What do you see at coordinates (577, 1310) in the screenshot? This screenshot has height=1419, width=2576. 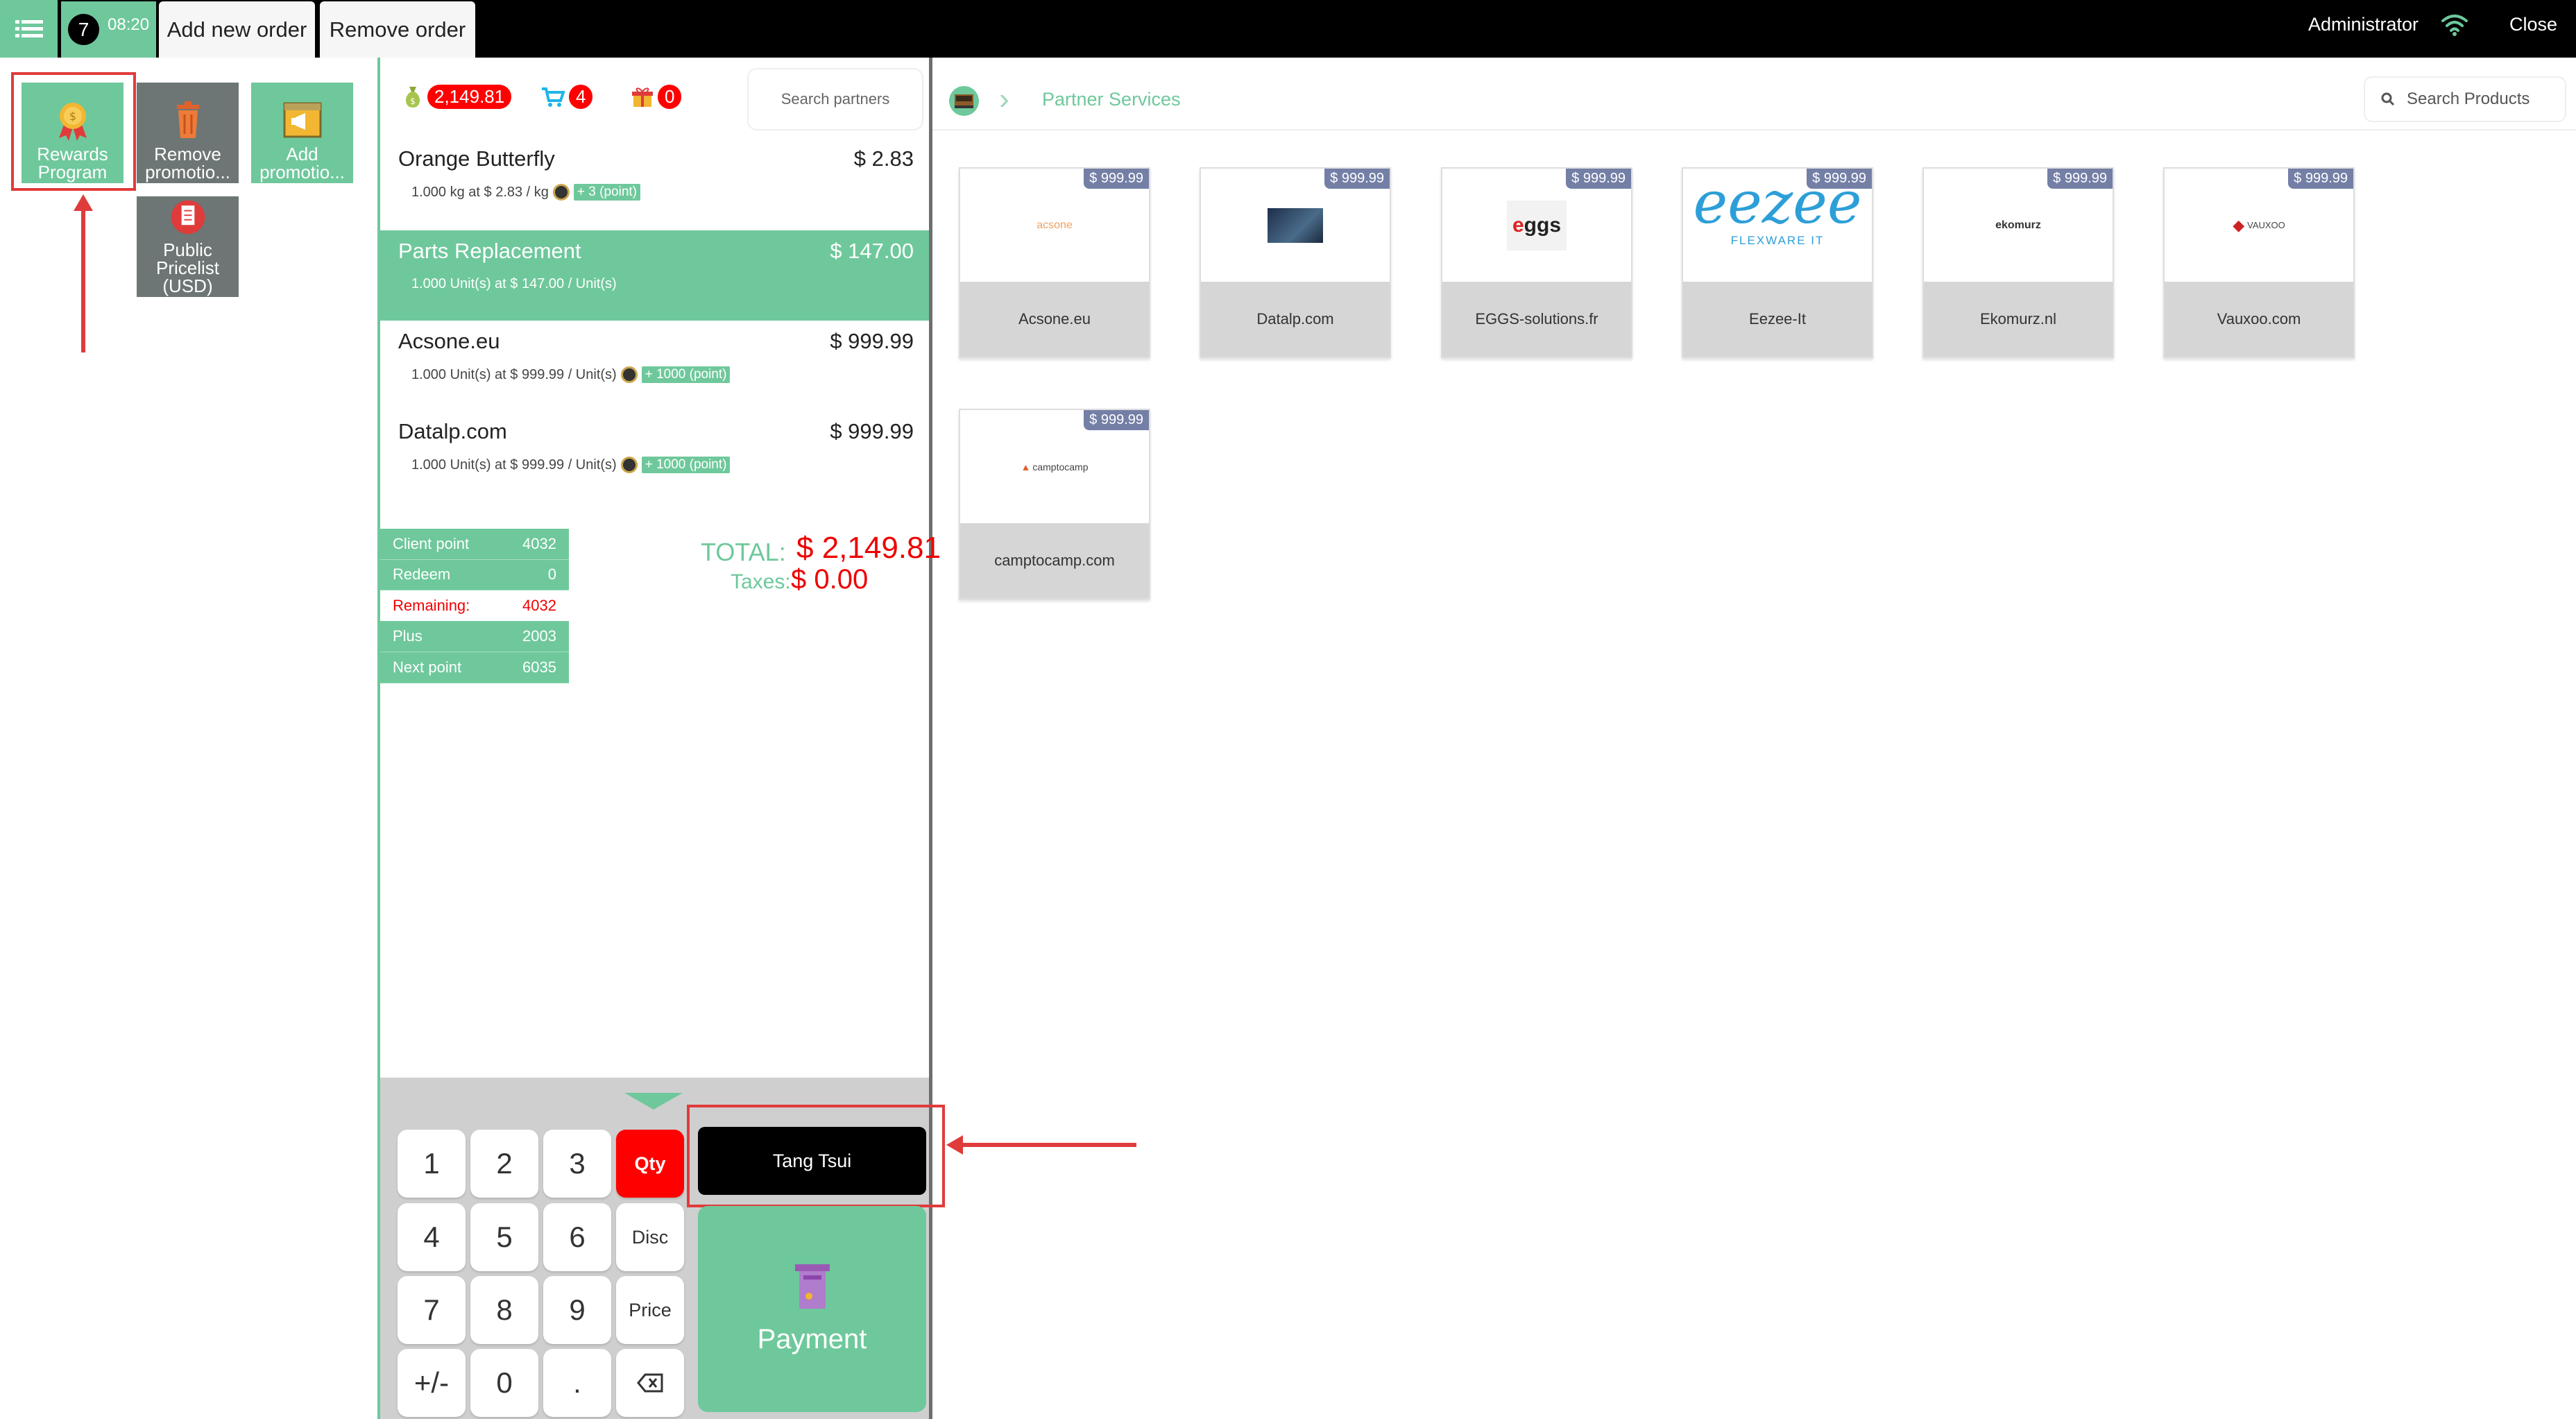 I see `numpad-key-9: 9` at bounding box center [577, 1310].